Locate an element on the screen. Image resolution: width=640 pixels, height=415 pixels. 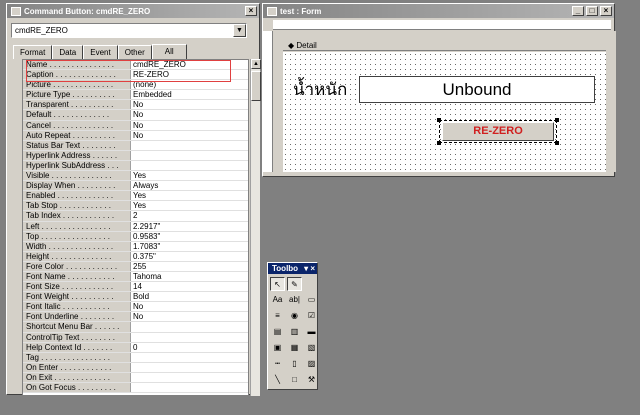
close-icon: × is located at coordinates (251, 11).